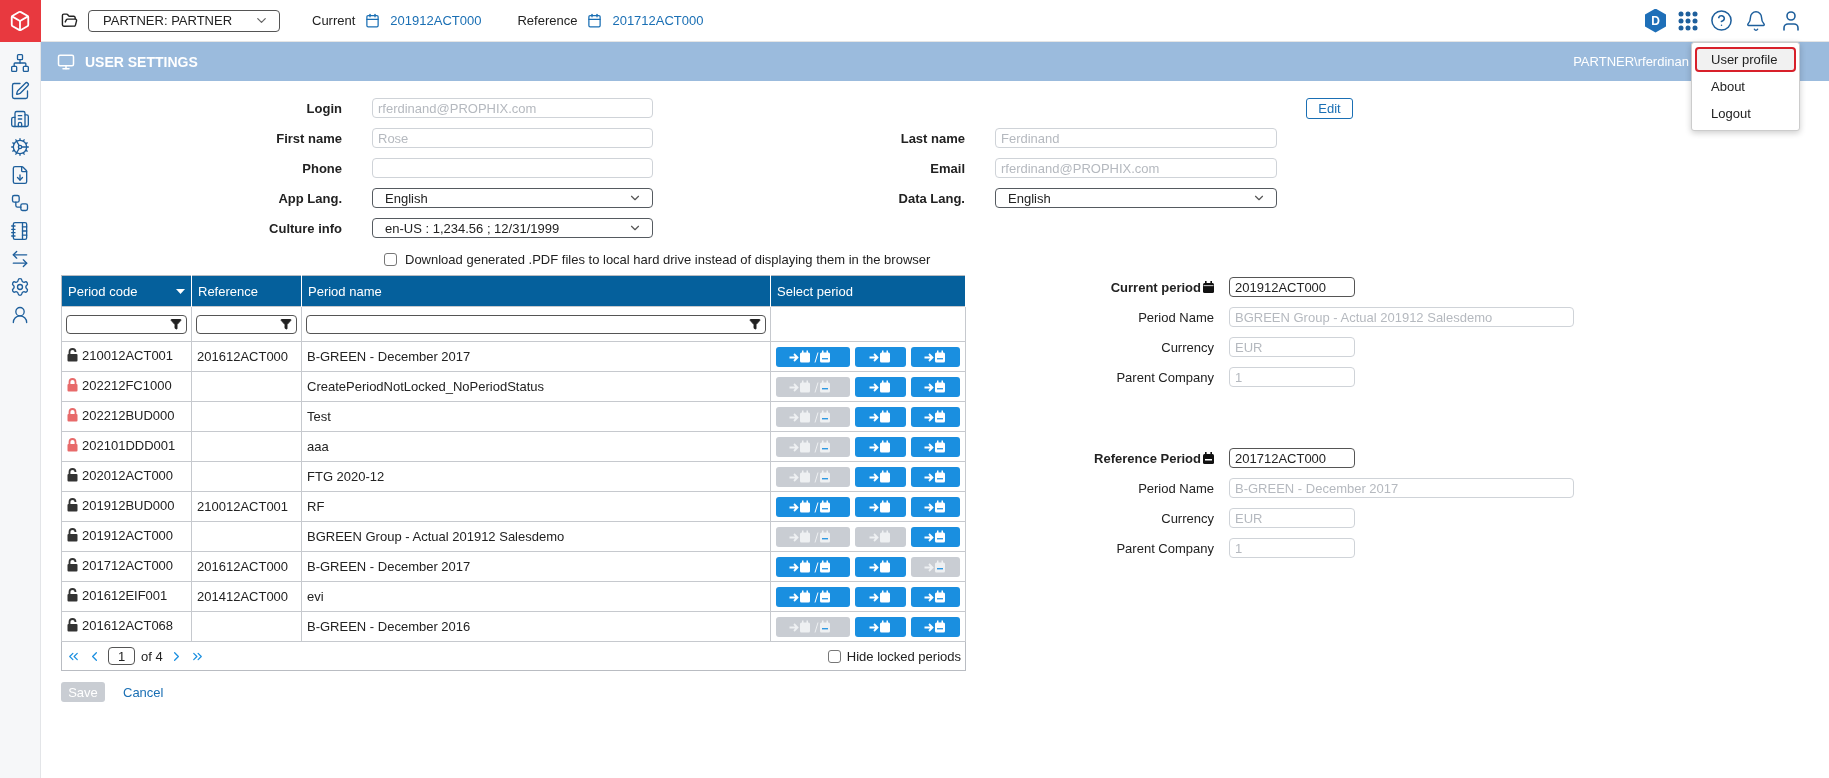  What do you see at coordinates (20, 147) in the screenshot?
I see `gear-icon` at bounding box center [20, 147].